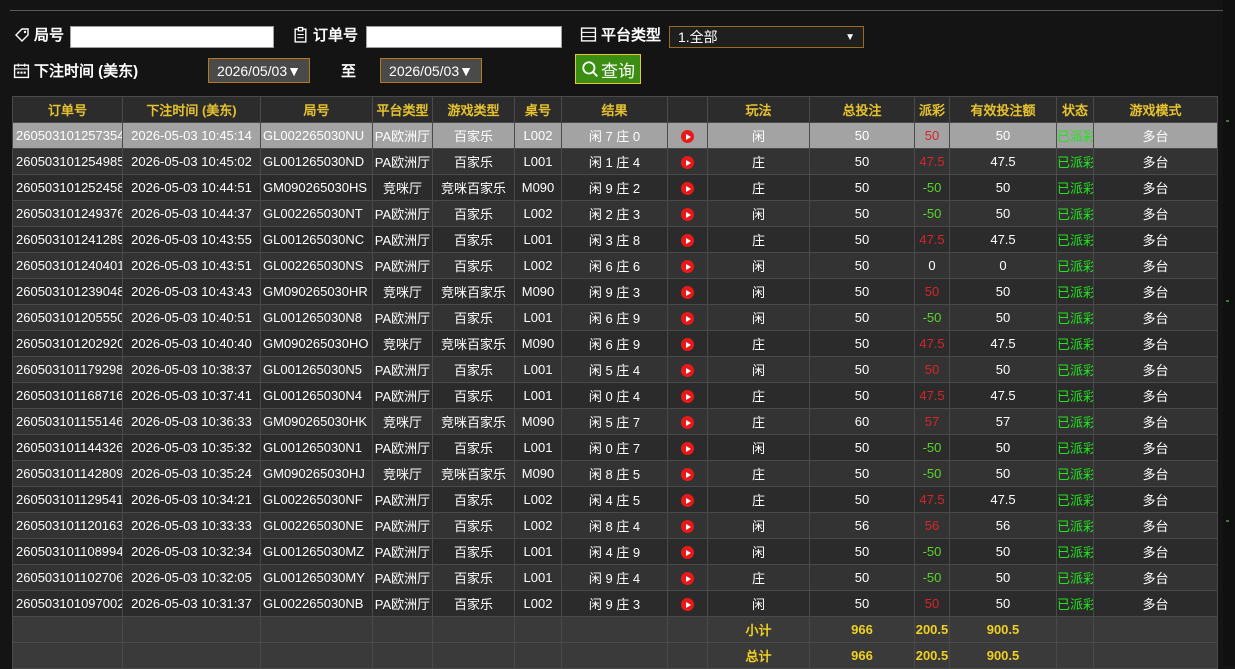 The width and height of the screenshot is (1235, 669). I want to click on column-header: 桌号, so click(538, 109).